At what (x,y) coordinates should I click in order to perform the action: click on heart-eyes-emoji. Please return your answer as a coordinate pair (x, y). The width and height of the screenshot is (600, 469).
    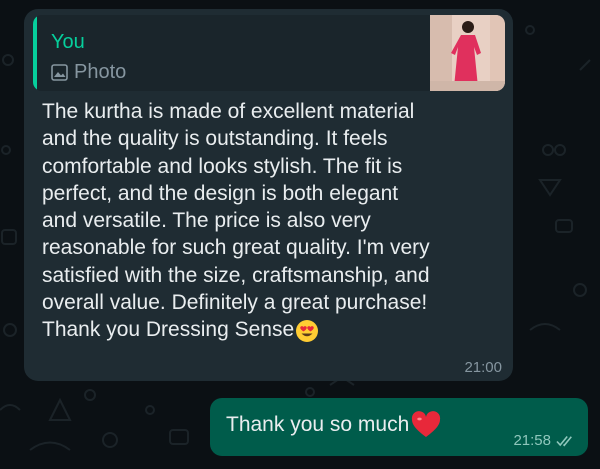
    Looking at the image, I should click on (307, 330).